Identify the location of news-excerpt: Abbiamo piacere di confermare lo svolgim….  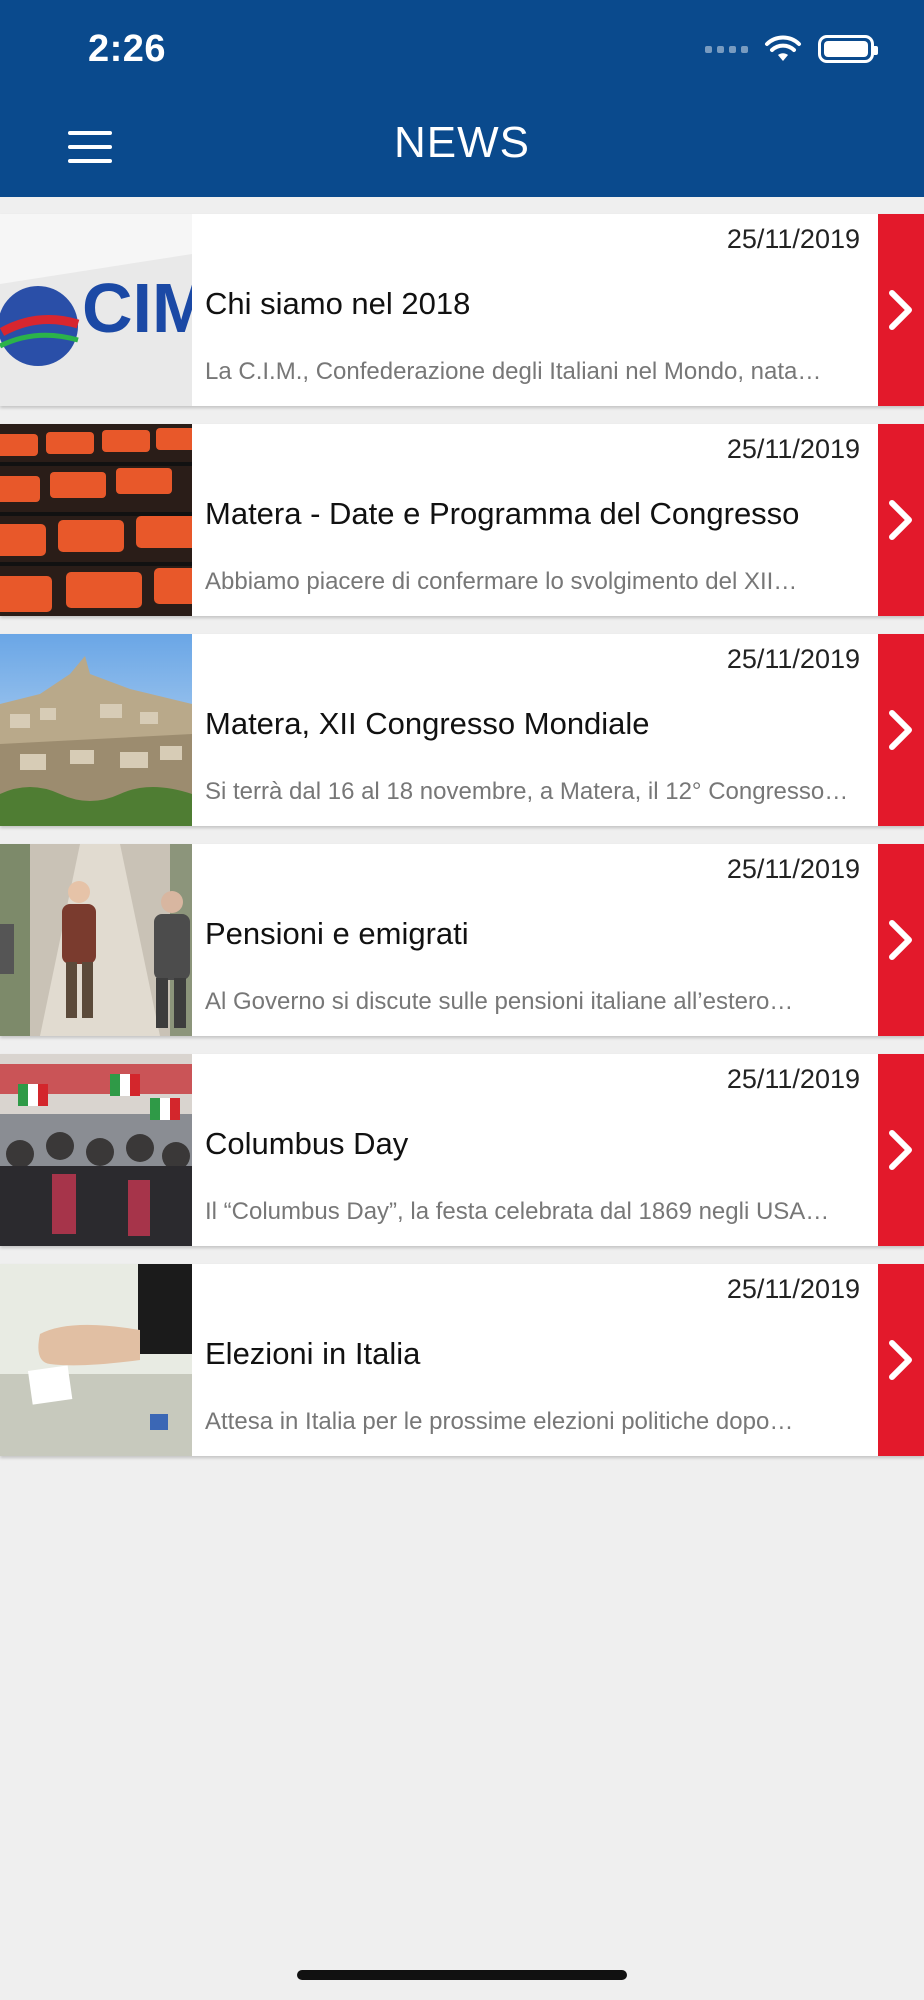
(501, 581).